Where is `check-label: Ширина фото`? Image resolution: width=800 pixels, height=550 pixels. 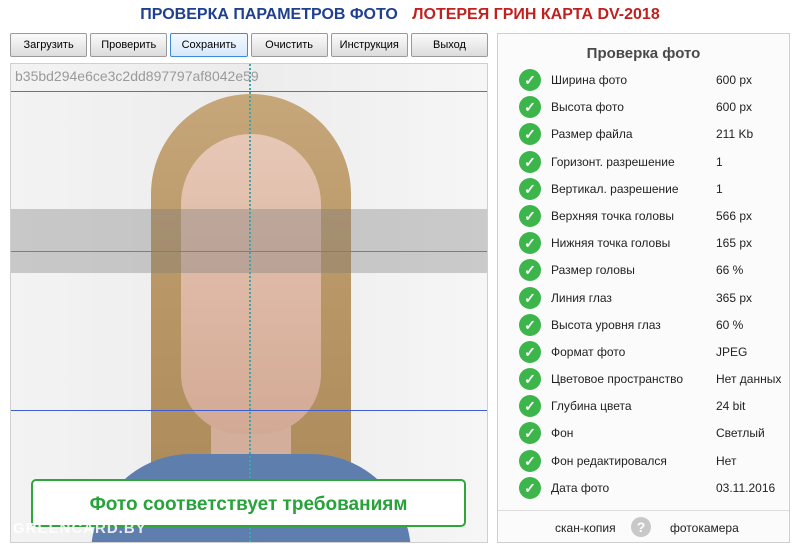
check-label: Ширина фото is located at coordinates (589, 80).